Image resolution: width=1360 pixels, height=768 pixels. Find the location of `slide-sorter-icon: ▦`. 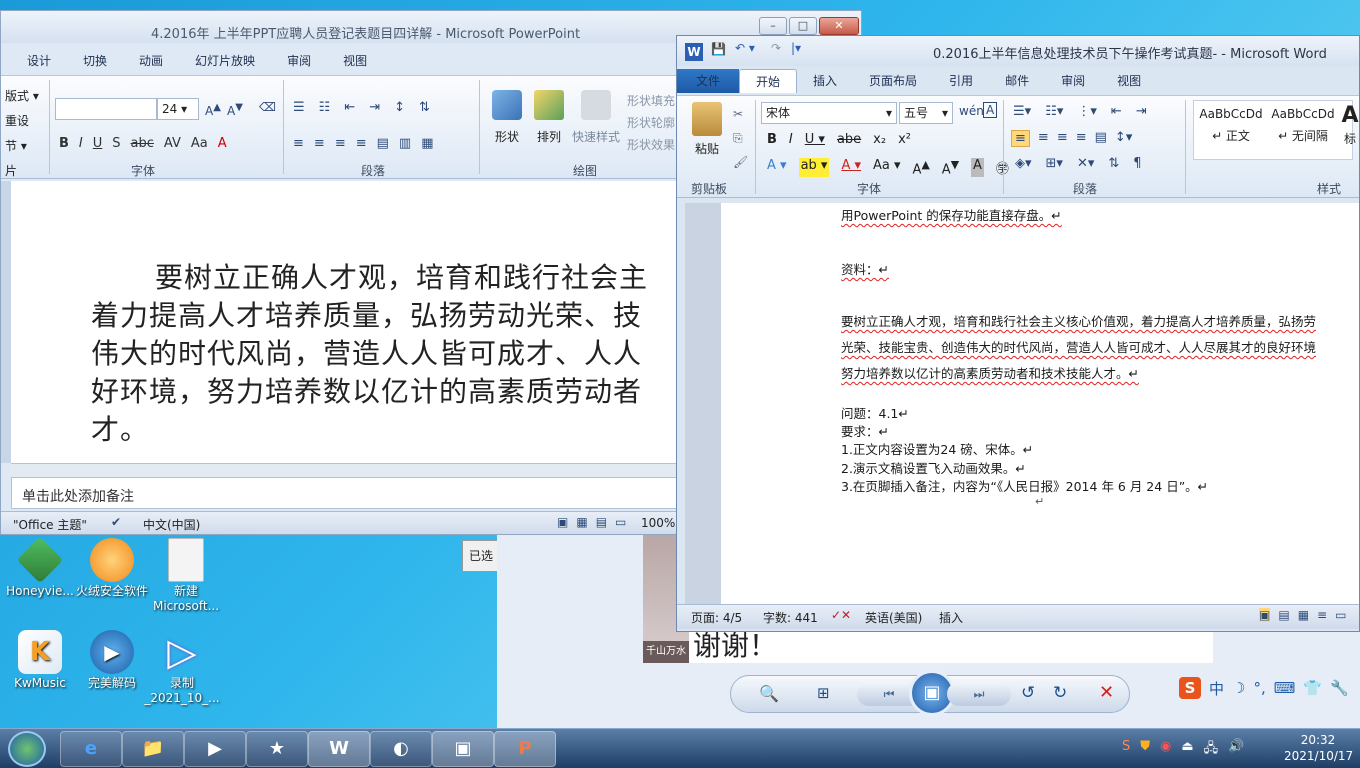

slide-sorter-icon: ▦ is located at coordinates (581, 522).